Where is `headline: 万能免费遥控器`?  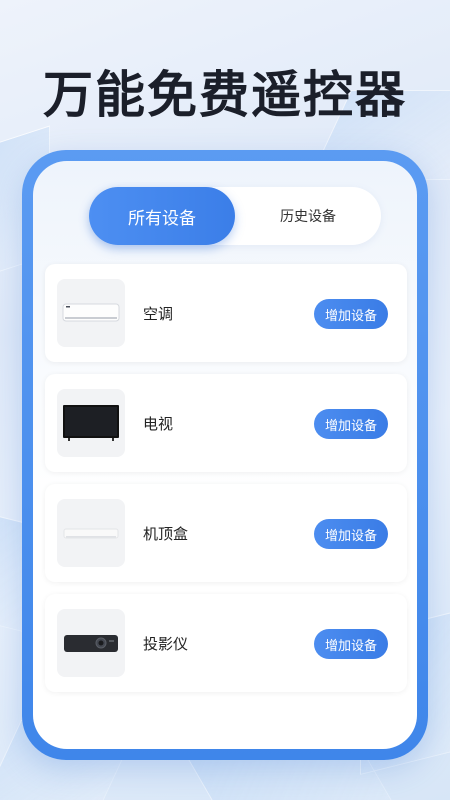 headline: 万能免费遥控器 is located at coordinates (225, 95).